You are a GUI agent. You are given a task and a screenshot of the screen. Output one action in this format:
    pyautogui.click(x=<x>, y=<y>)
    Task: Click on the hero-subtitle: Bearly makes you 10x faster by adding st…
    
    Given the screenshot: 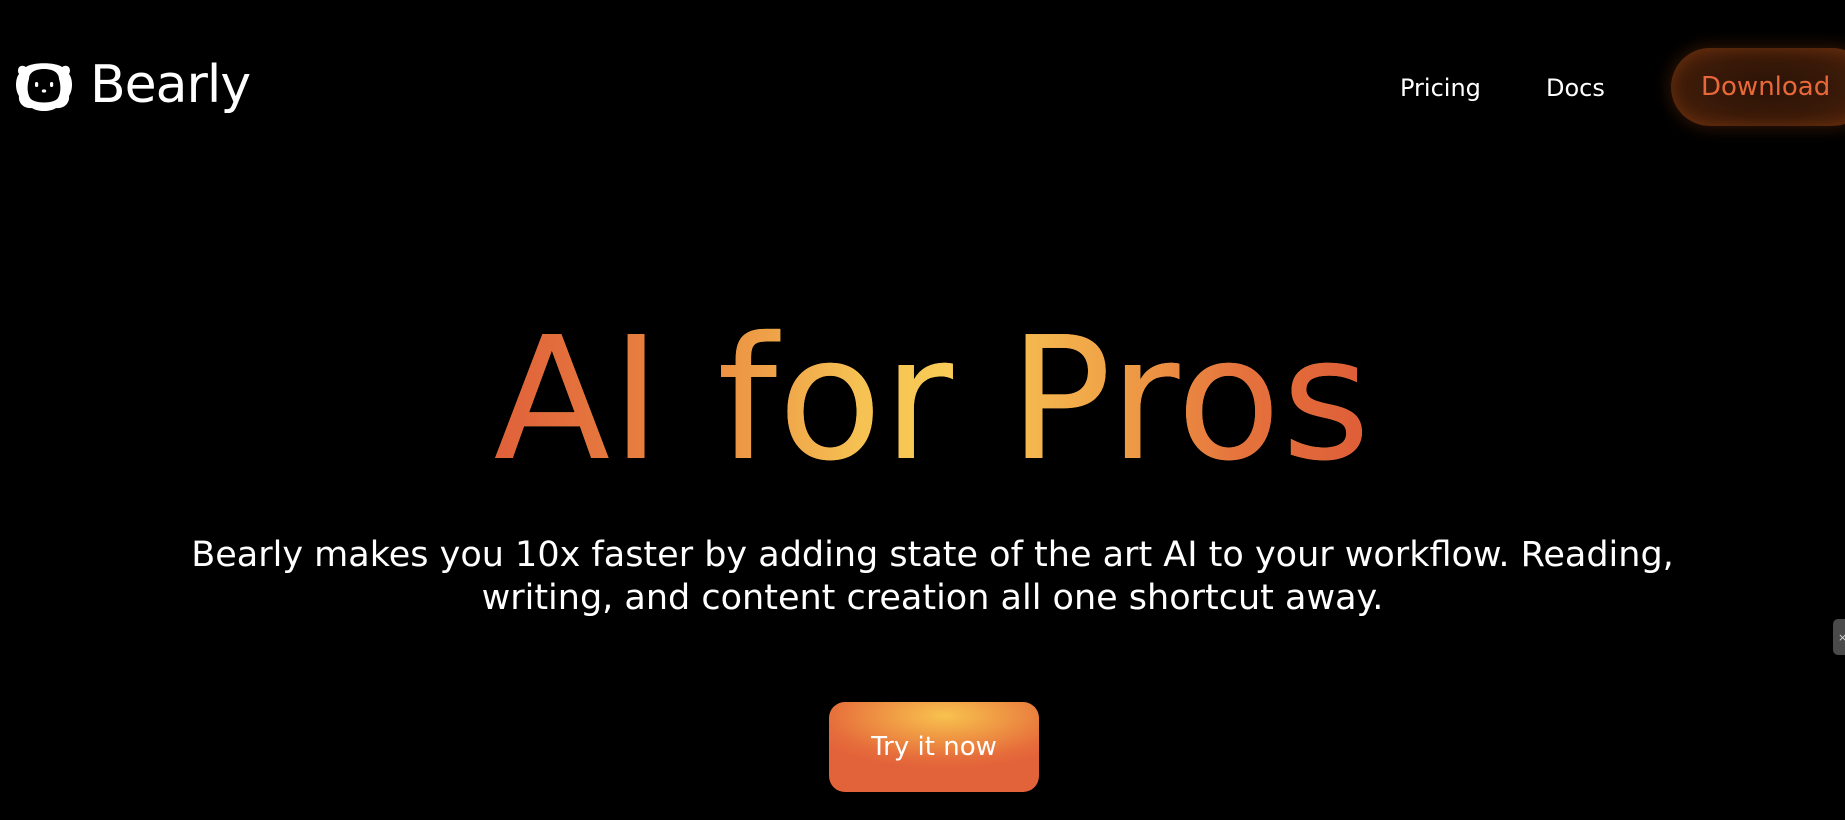 What is the action you would take?
    pyautogui.click(x=922, y=577)
    